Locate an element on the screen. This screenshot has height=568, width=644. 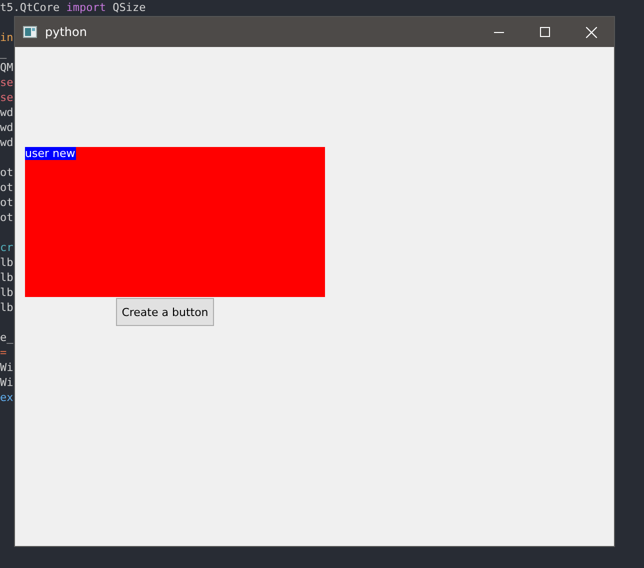
close-icon is located at coordinates (591, 32).